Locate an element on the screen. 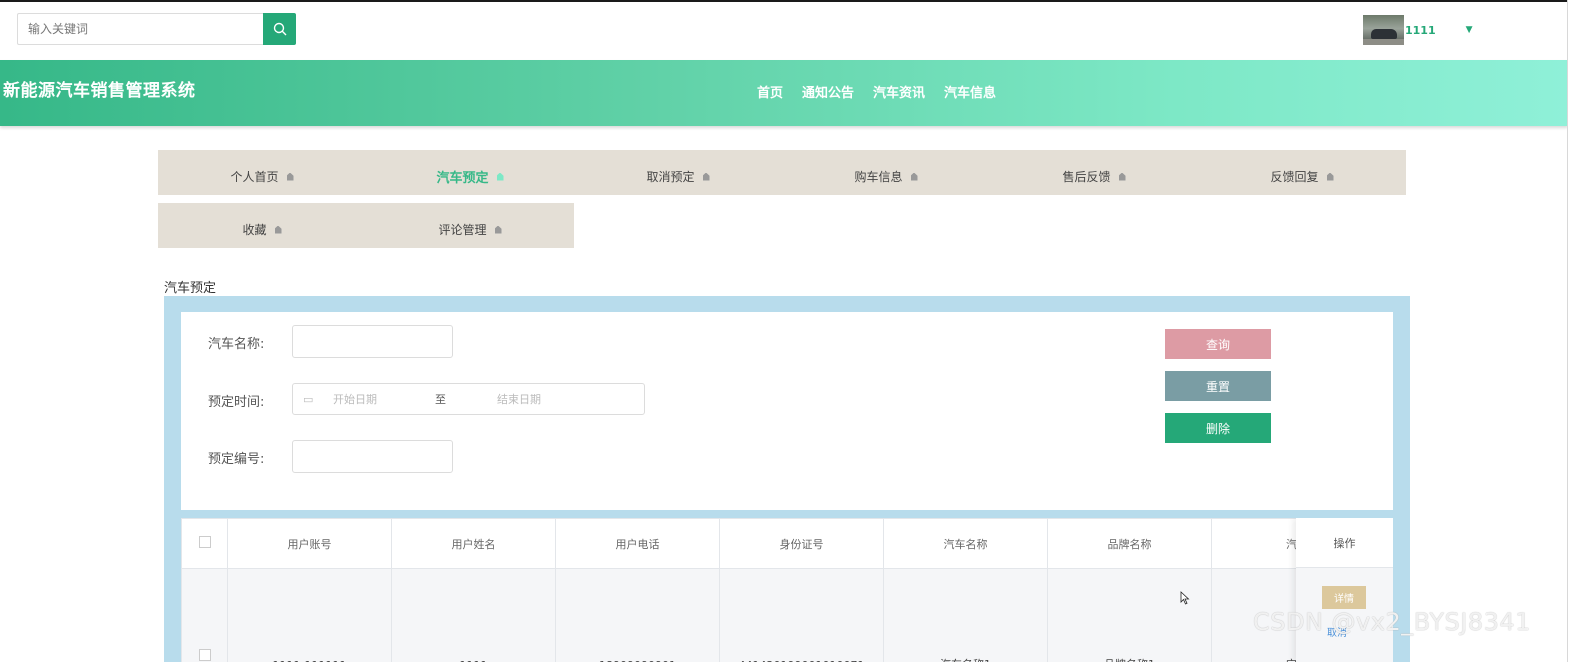  nav-car-info: 汽车信息 is located at coordinates (970, 91).